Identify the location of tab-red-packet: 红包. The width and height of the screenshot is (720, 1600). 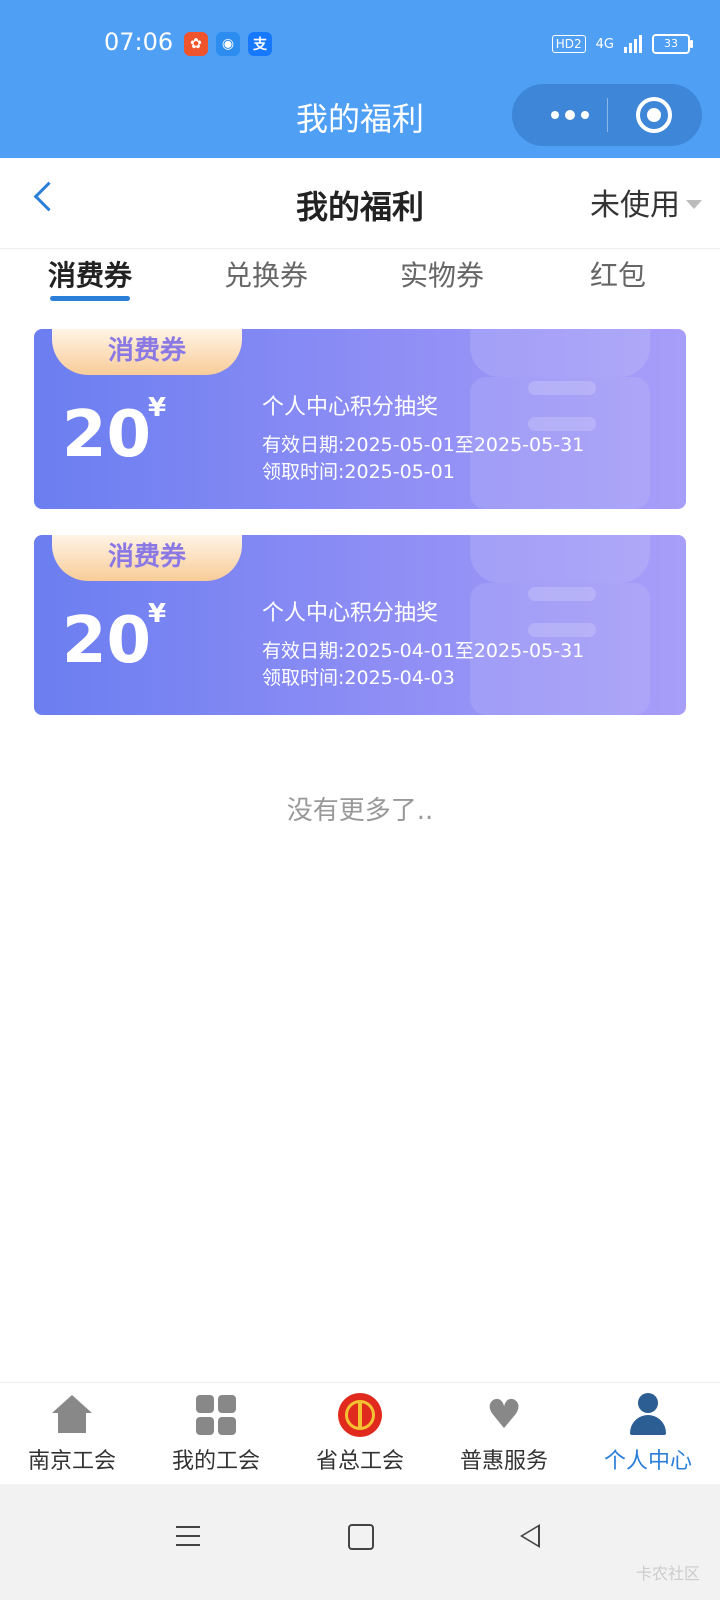
(618, 274).